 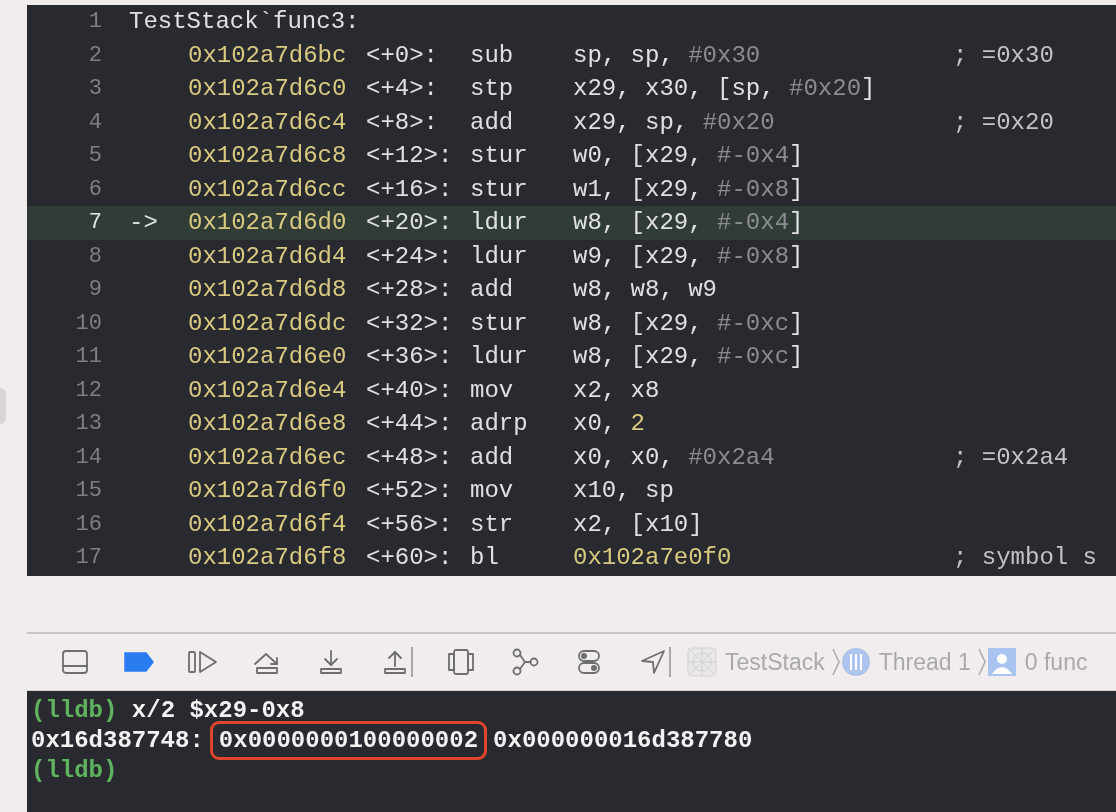 I want to click on instruction-offset: <+28>:, so click(x=410, y=290).